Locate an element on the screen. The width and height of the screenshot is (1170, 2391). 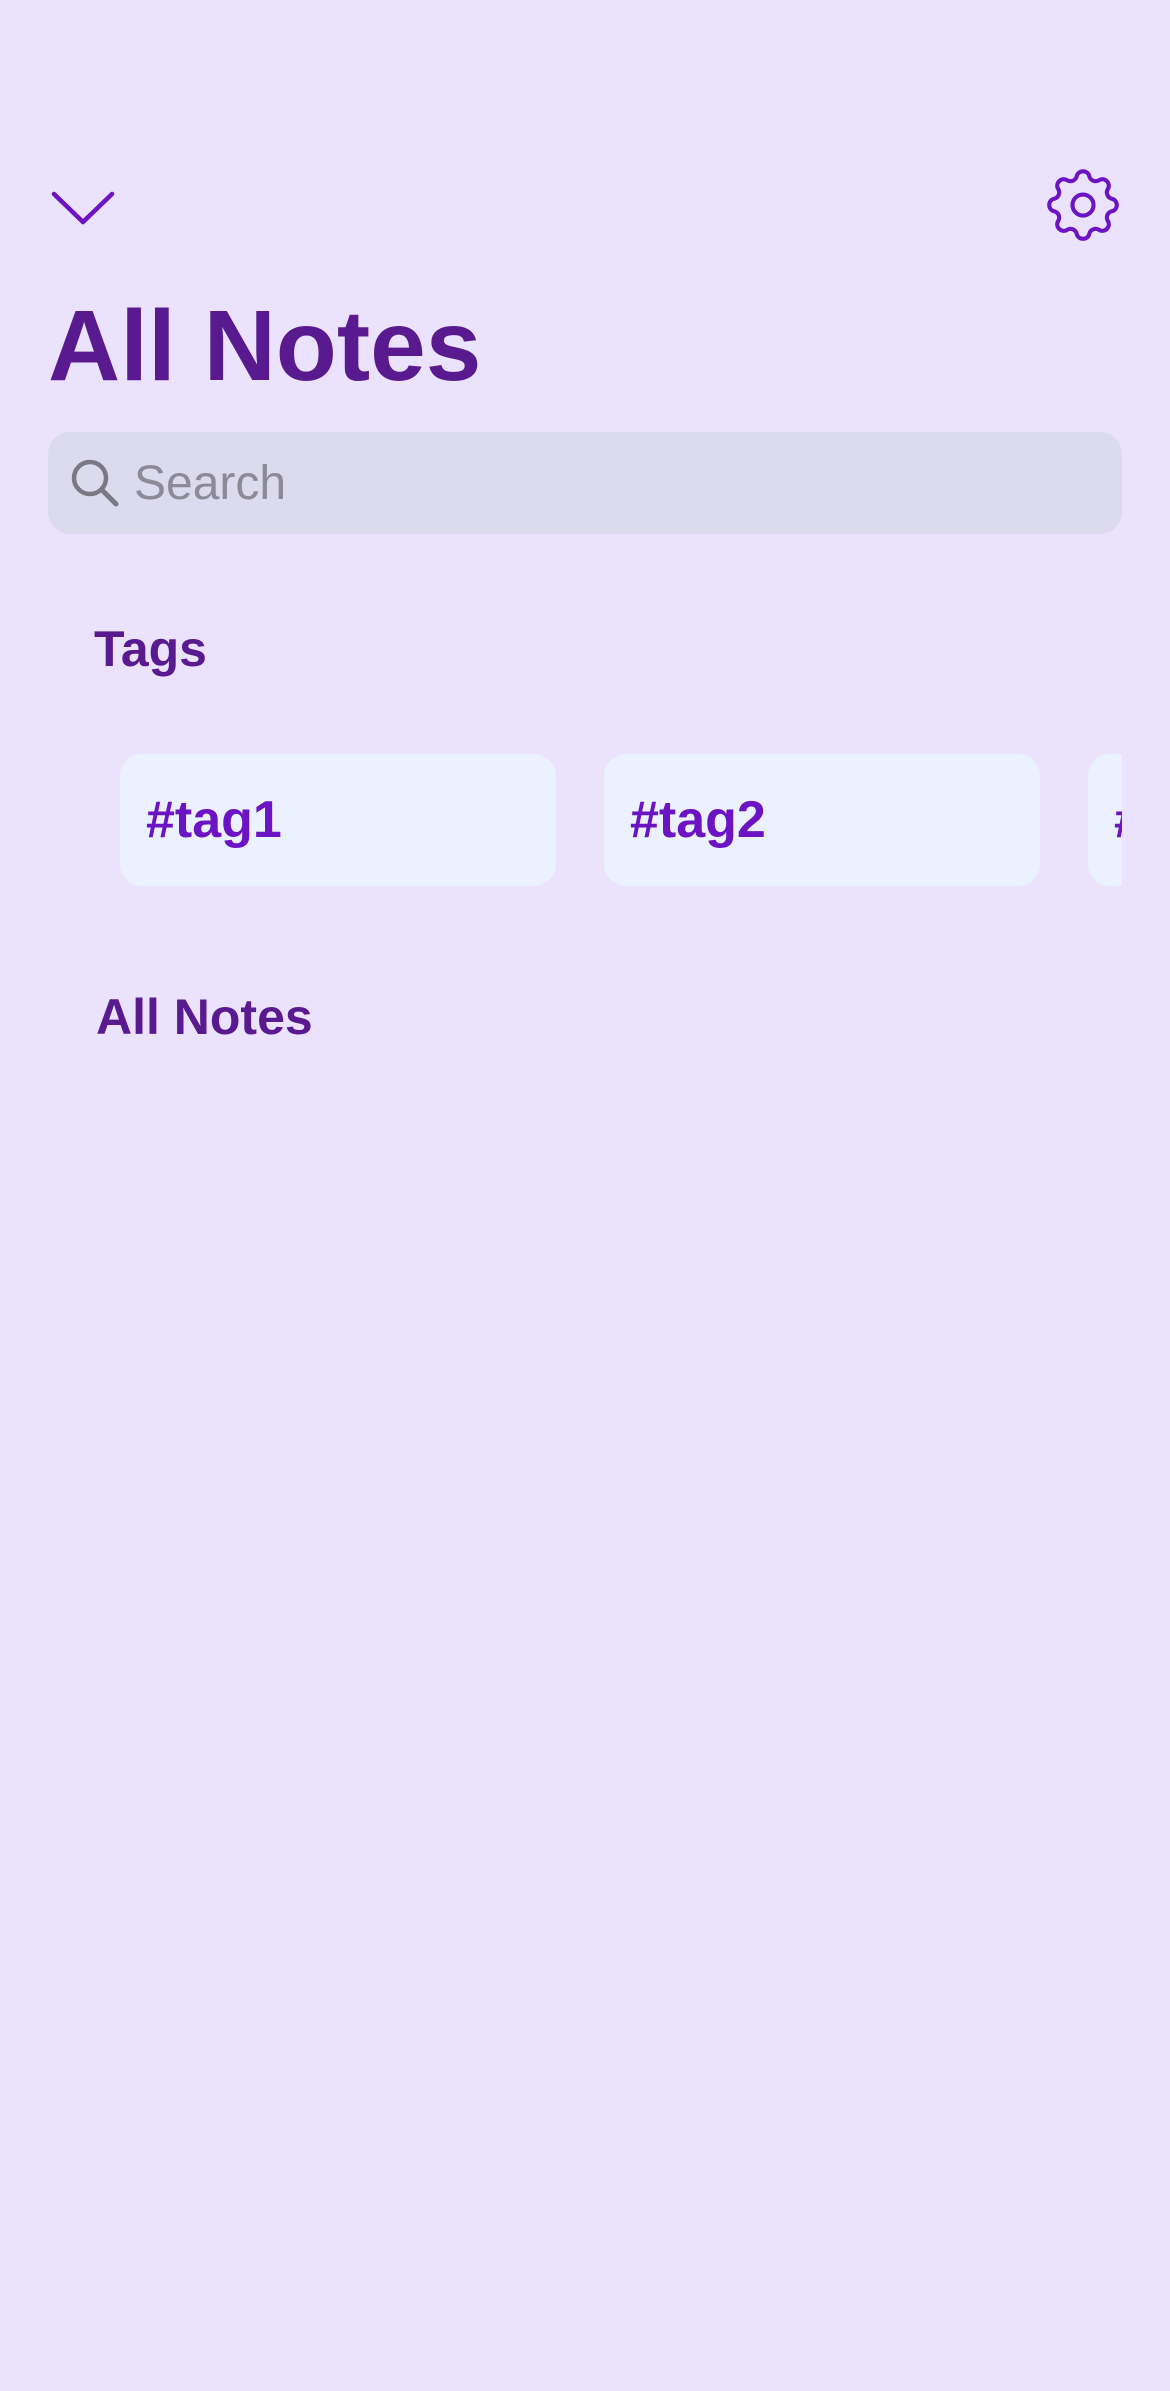
tags-row: #tag1 #tag2 # is located at coordinates (621, 820).